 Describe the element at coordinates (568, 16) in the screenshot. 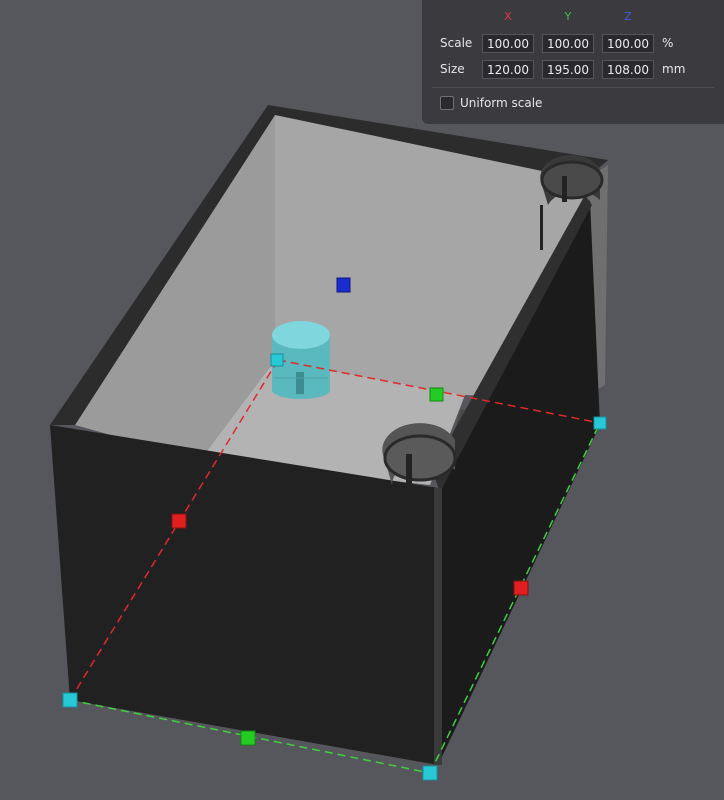

I see `axis-y-header: Y` at that location.